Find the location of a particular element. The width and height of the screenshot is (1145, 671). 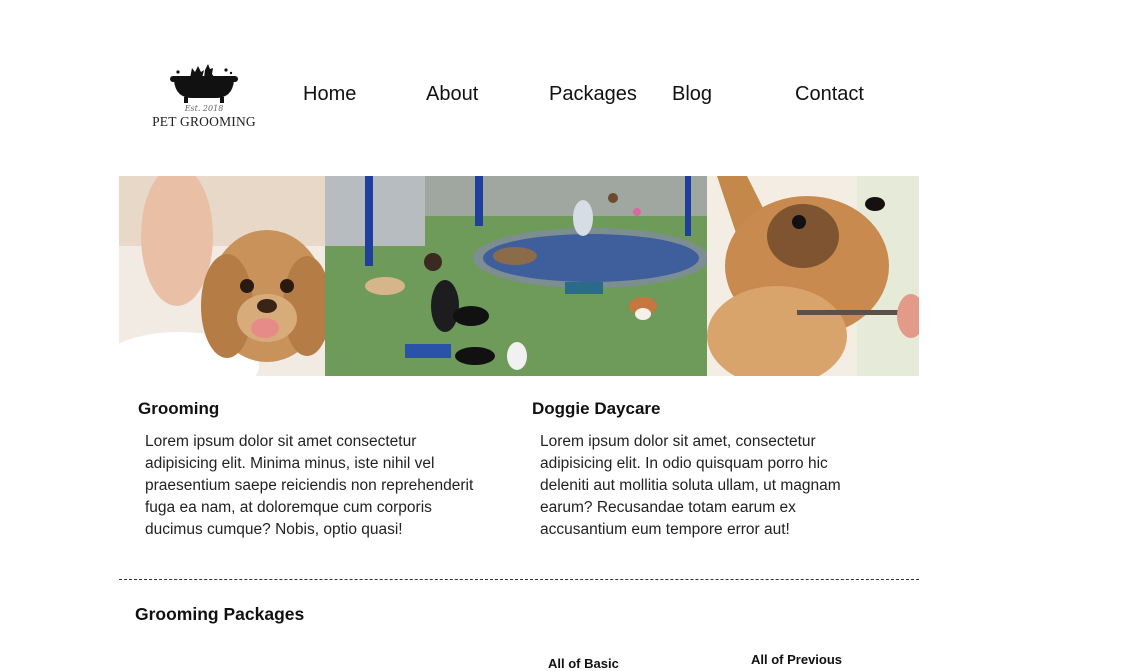

nav-home: Home is located at coordinates (329, 94).